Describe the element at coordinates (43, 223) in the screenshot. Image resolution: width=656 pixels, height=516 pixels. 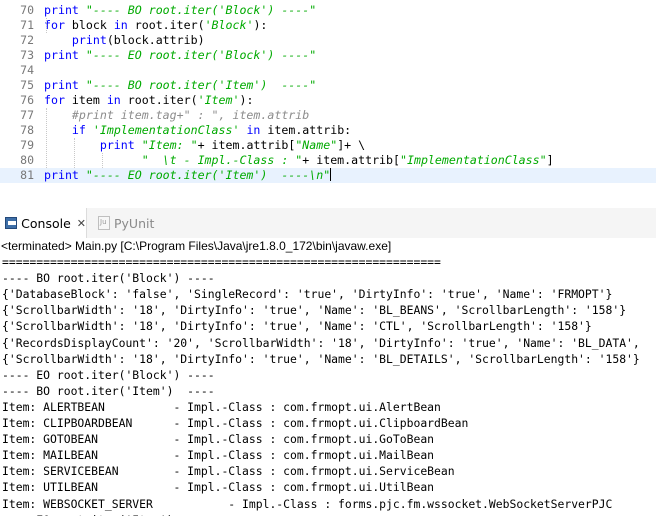
I see `tab-console: Console ✕` at that location.